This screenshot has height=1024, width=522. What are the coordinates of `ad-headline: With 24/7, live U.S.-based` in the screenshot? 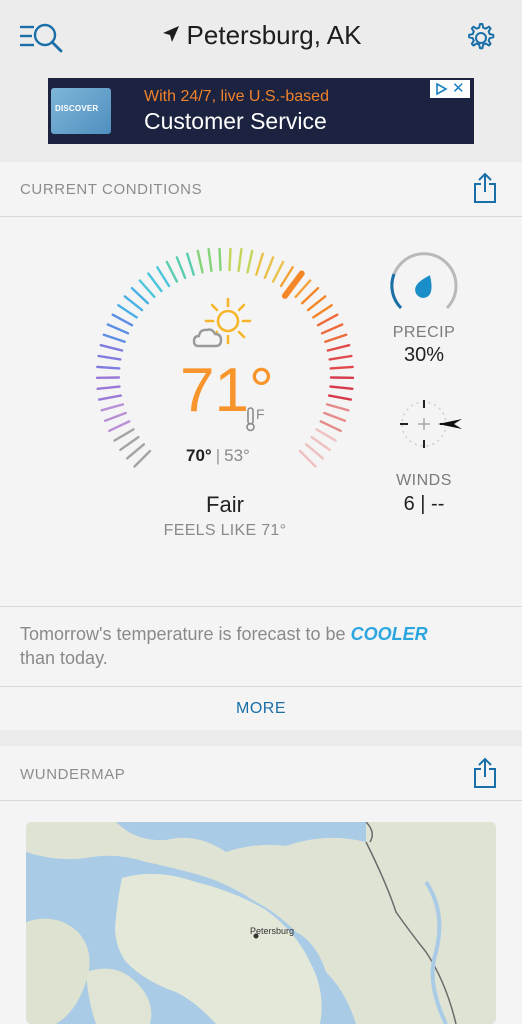 It's located at (236, 96).